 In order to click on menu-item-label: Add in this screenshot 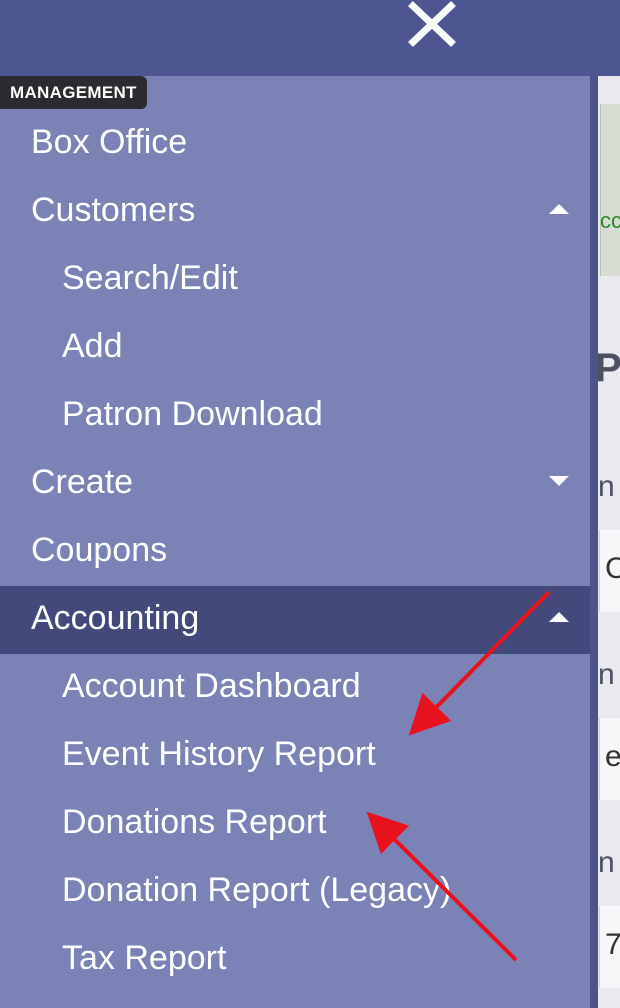, I will do `click(92, 346)`.